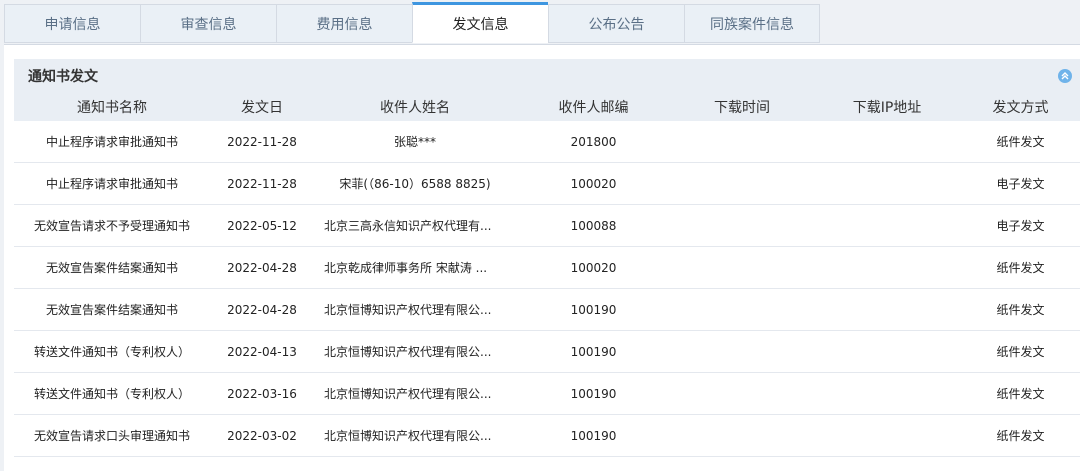  I want to click on cell-notice-name: 无效宣告请求不予受理通知书, so click(112, 225).